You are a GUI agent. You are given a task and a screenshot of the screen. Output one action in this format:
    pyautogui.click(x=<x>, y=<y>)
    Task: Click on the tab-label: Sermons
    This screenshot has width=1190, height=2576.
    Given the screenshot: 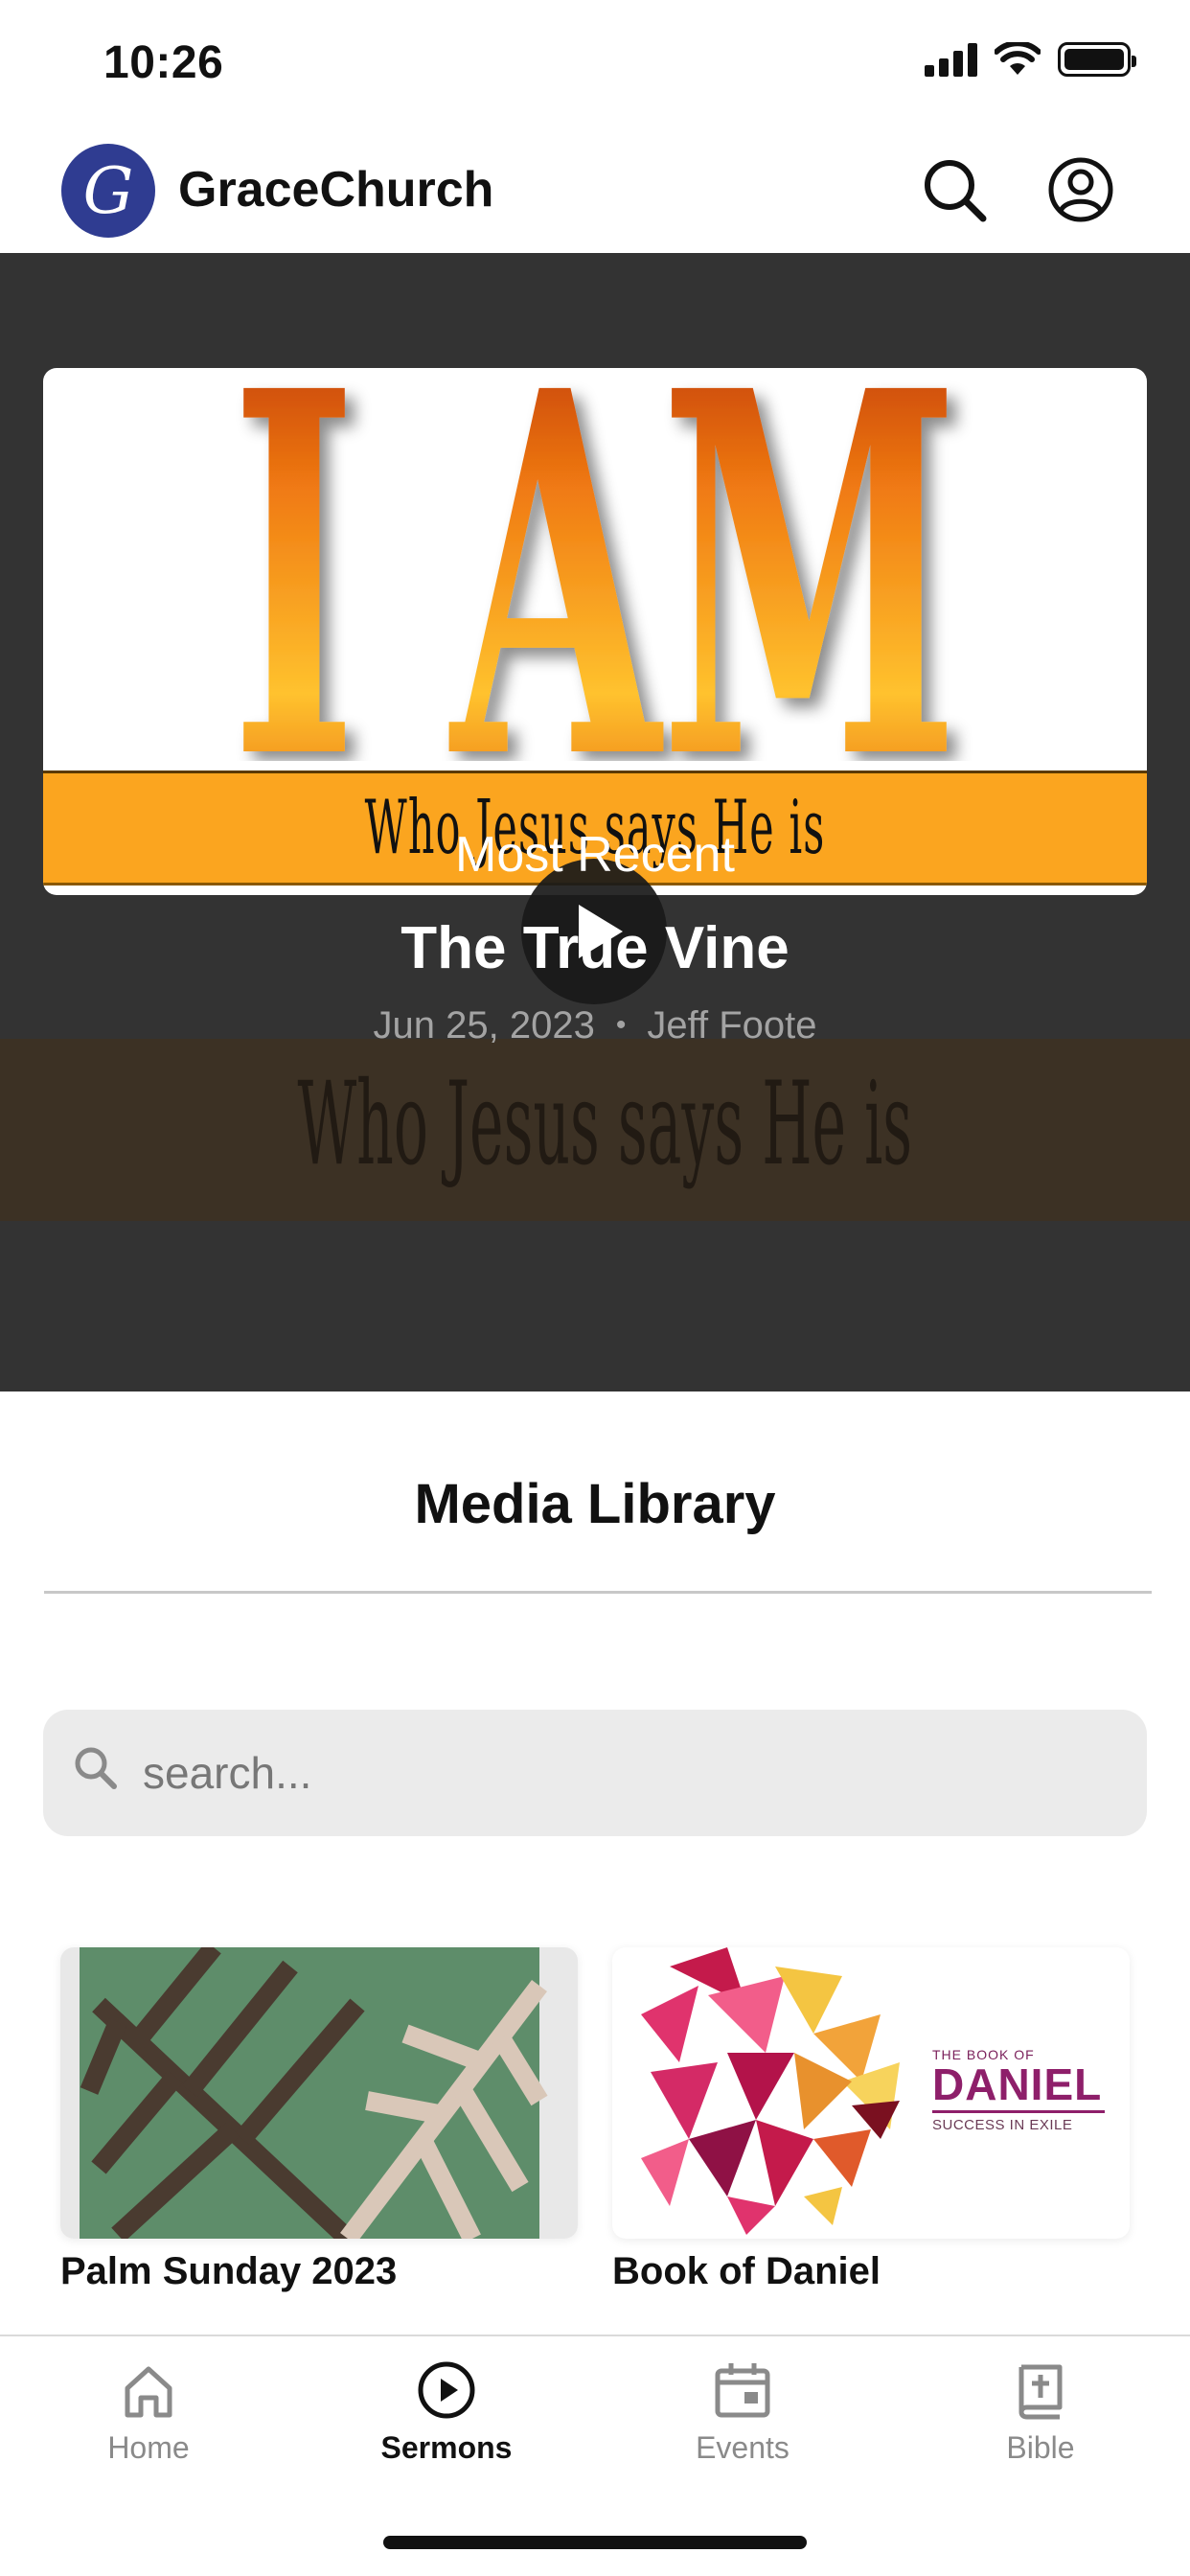 What is the action you would take?
    pyautogui.click(x=447, y=2447)
    